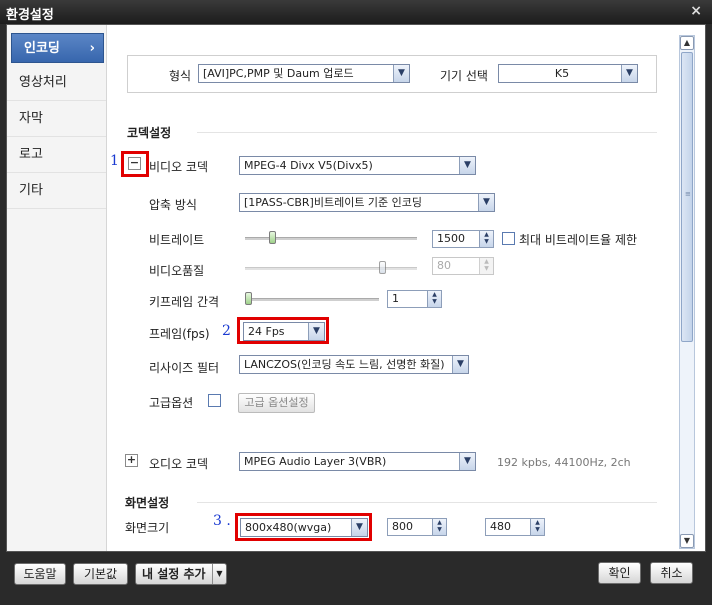 This screenshot has width=712, height=605. Describe the element at coordinates (171, 403) in the screenshot. I see `advanced-label: 고급옵션` at that location.